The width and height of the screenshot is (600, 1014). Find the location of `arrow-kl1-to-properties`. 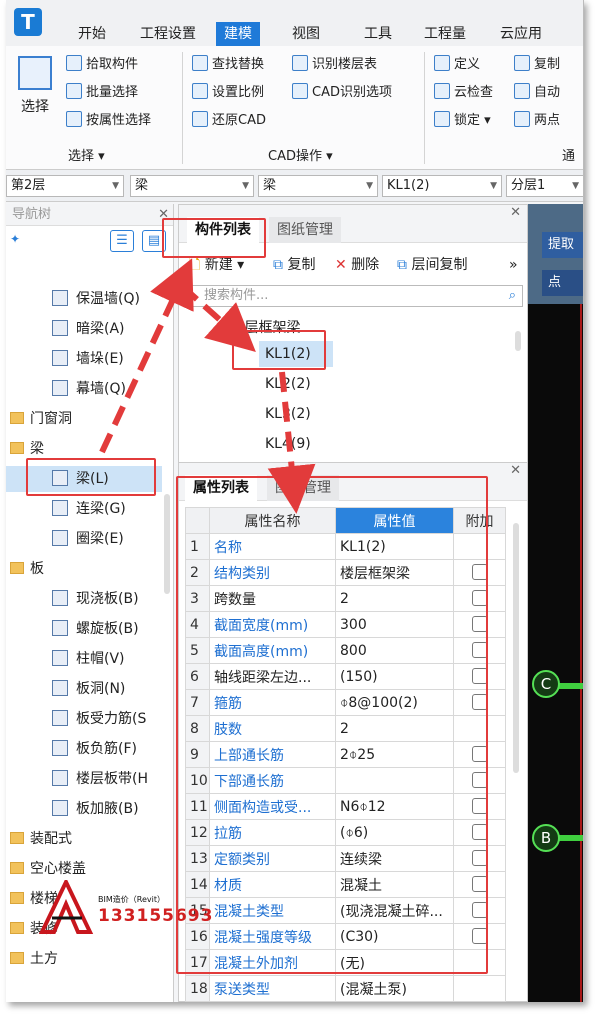

arrow-kl1-to-properties is located at coordinates (291, 442).